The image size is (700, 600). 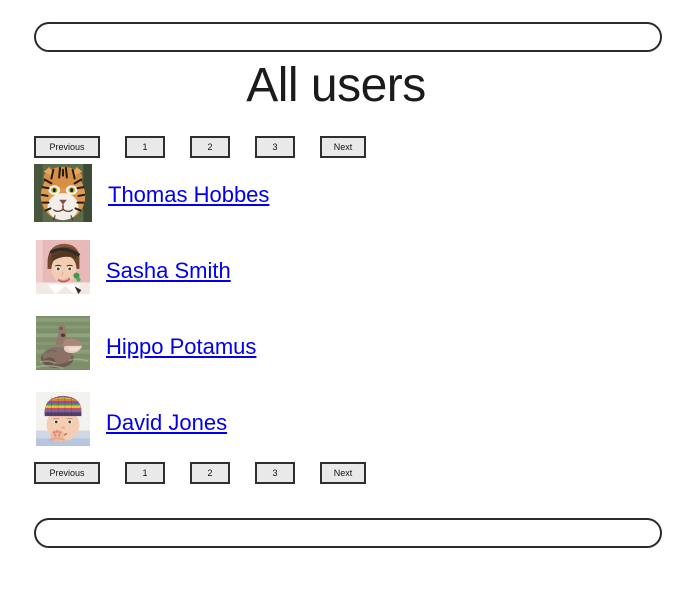 I want to click on page-title: All users, so click(x=336, y=85).